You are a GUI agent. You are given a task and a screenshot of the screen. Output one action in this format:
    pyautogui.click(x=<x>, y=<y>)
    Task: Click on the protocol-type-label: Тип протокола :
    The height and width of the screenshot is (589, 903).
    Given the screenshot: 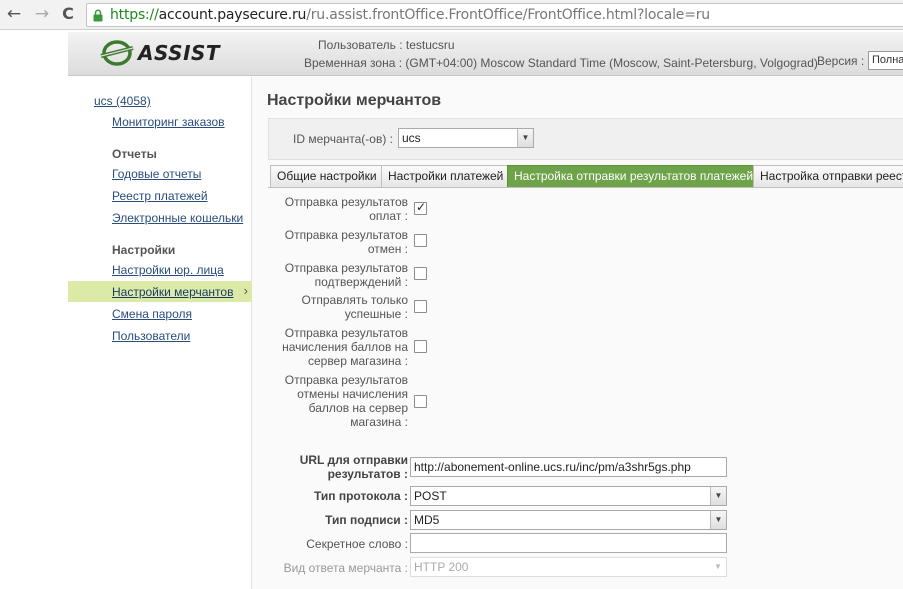 What is the action you would take?
    pyautogui.click(x=361, y=496)
    